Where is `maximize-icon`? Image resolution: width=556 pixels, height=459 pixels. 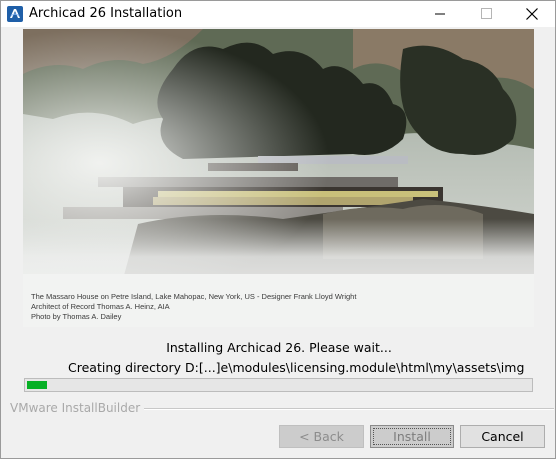 maximize-icon is located at coordinates (486, 13).